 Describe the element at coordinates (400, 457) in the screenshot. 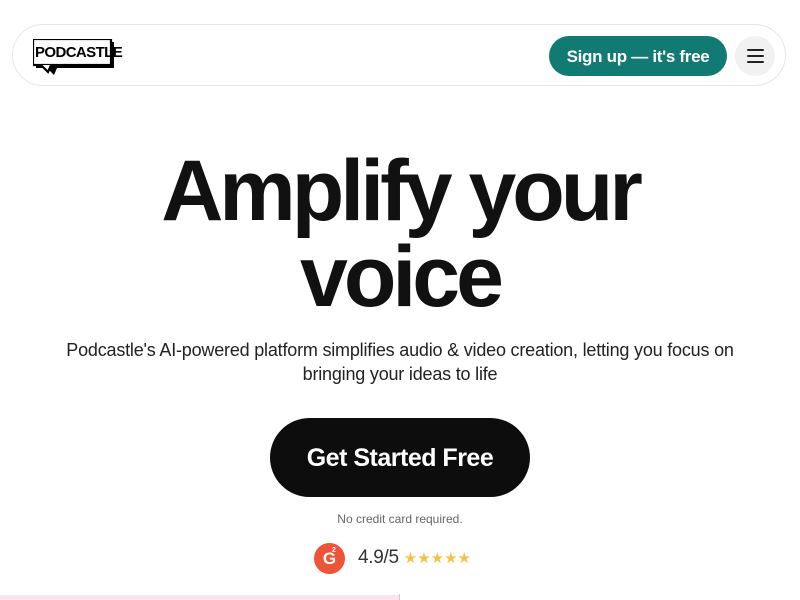

I see `get-started-button: Get Started Free` at that location.